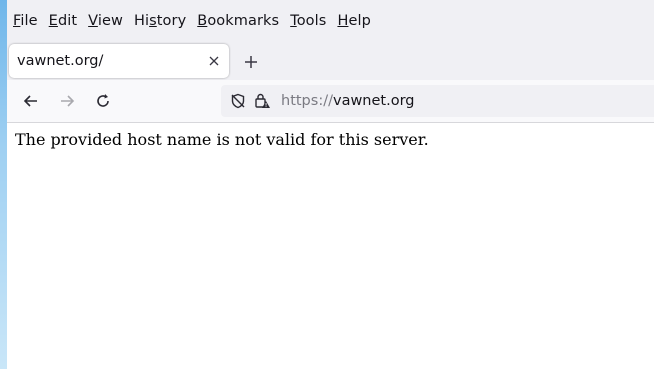 This screenshot has height=369, width=654. I want to click on menu-history-label-start: Hi, so click(141, 21).